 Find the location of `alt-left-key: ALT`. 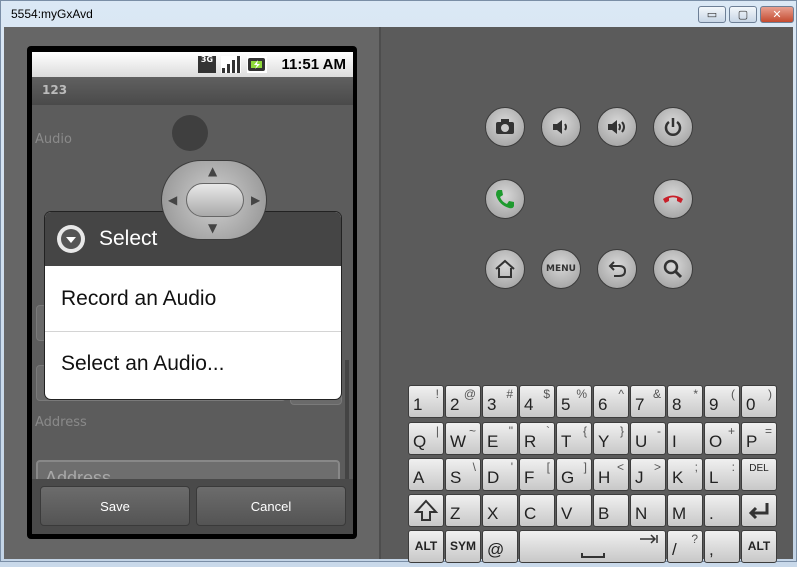

alt-left-key: ALT is located at coordinates (426, 546).